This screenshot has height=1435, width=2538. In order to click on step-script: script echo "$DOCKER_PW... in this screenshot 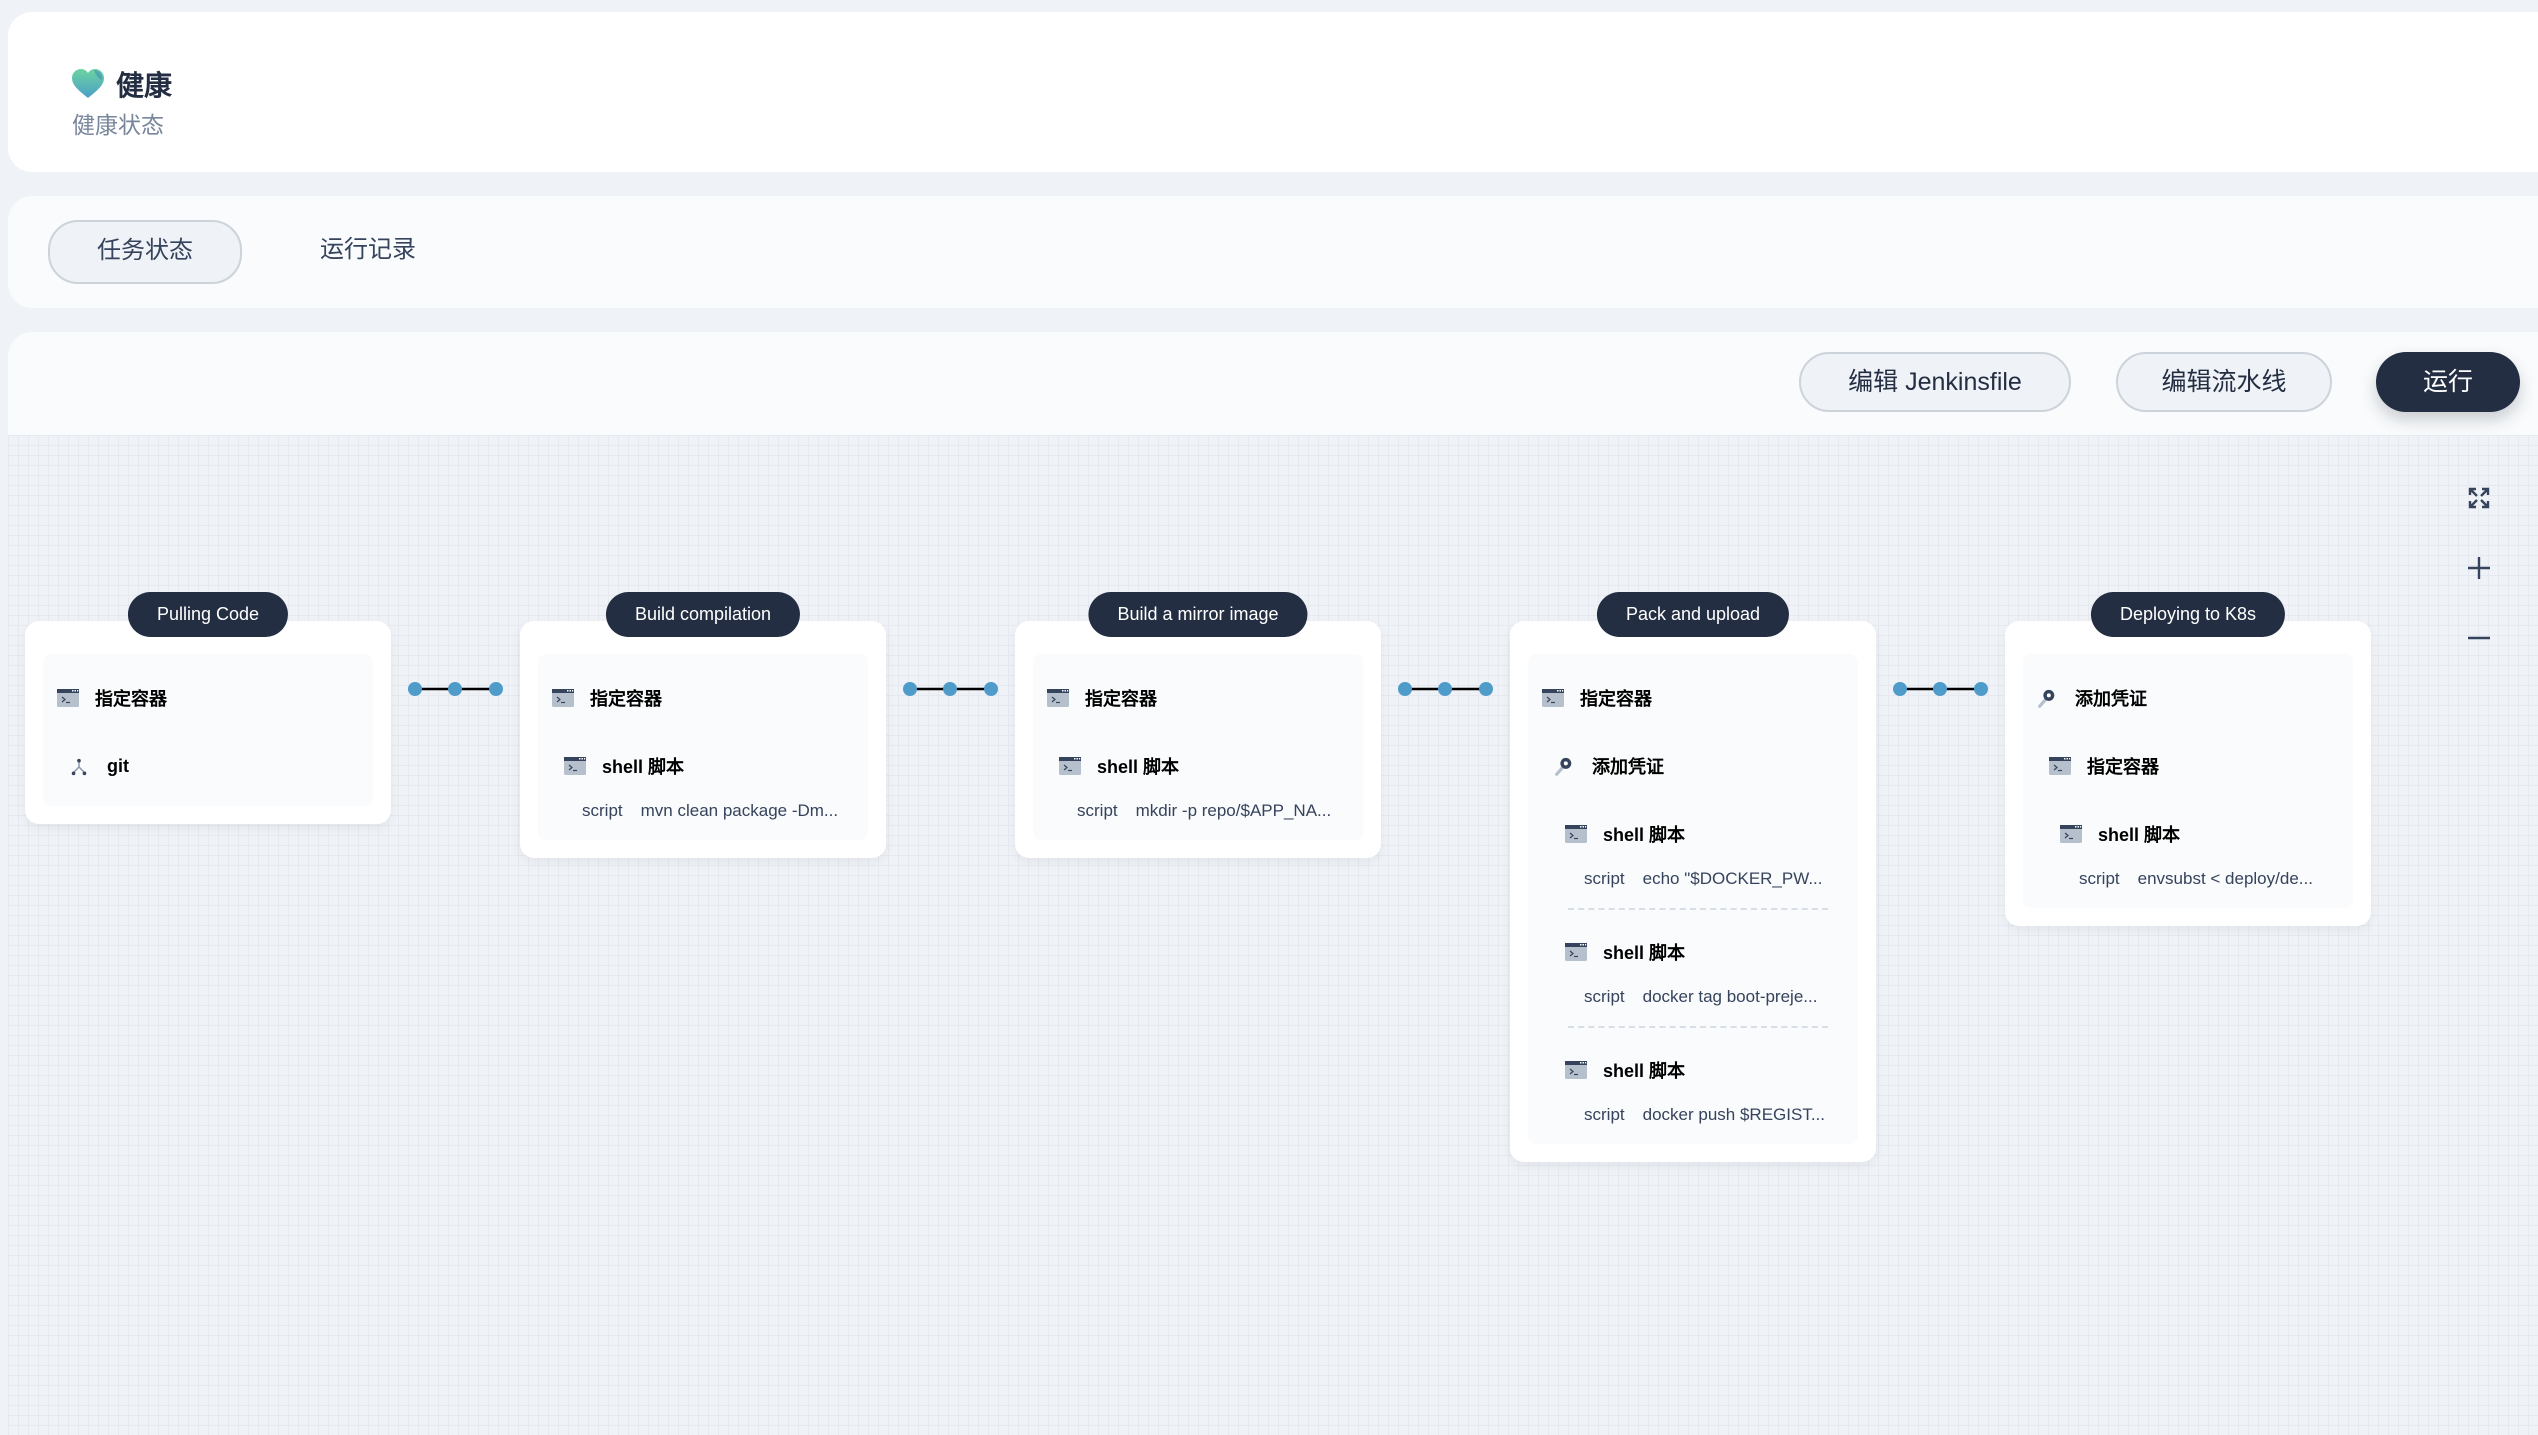, I will do `click(1700, 885)`.